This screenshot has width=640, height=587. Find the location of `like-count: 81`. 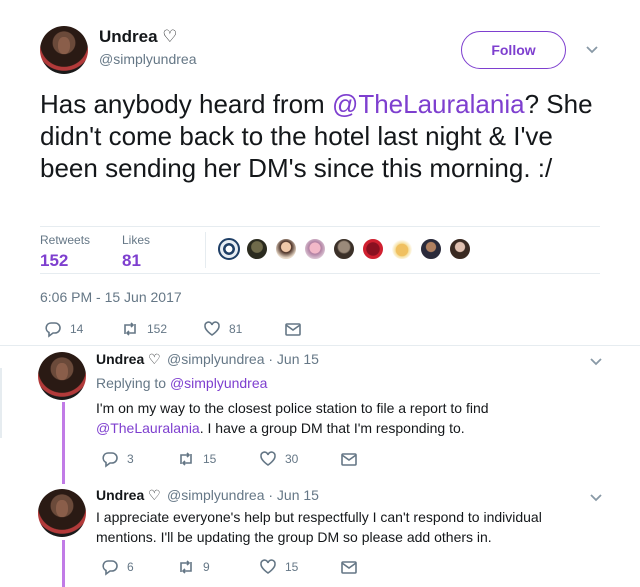

like-count: 81 is located at coordinates (236, 329).